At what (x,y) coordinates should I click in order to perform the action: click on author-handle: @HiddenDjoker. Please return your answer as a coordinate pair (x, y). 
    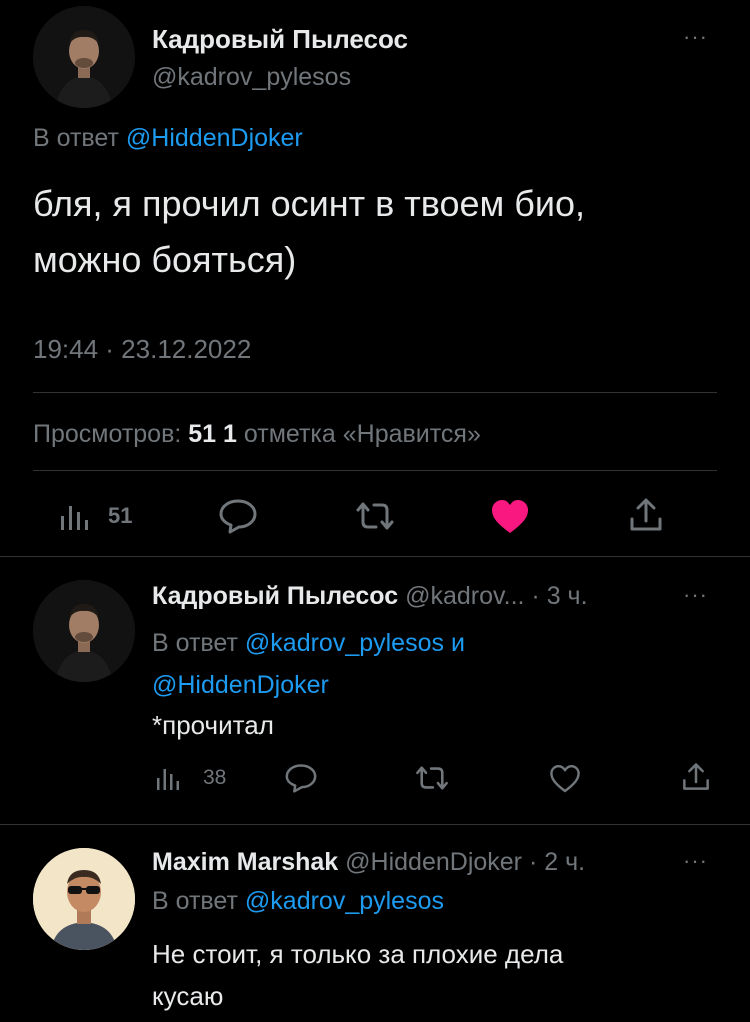
    Looking at the image, I should click on (433, 862).